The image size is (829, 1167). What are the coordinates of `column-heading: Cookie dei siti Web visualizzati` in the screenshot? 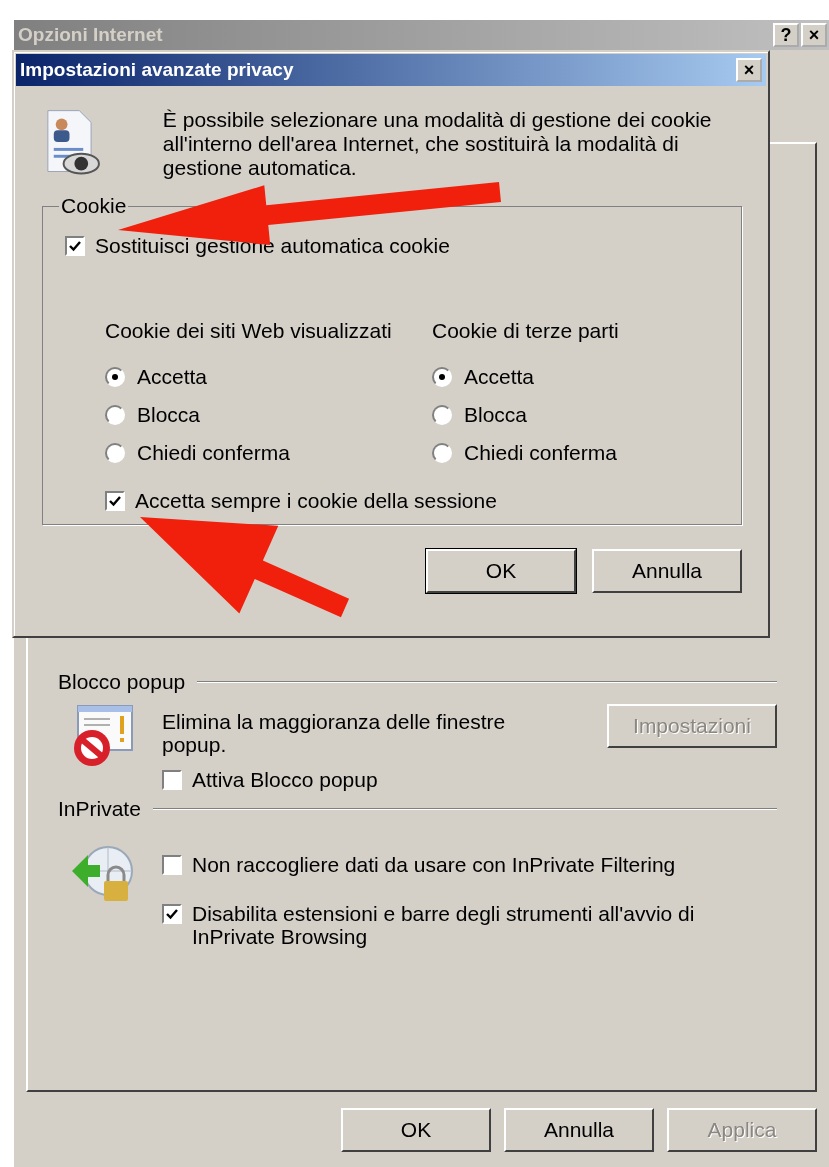 It's located at (248, 331).